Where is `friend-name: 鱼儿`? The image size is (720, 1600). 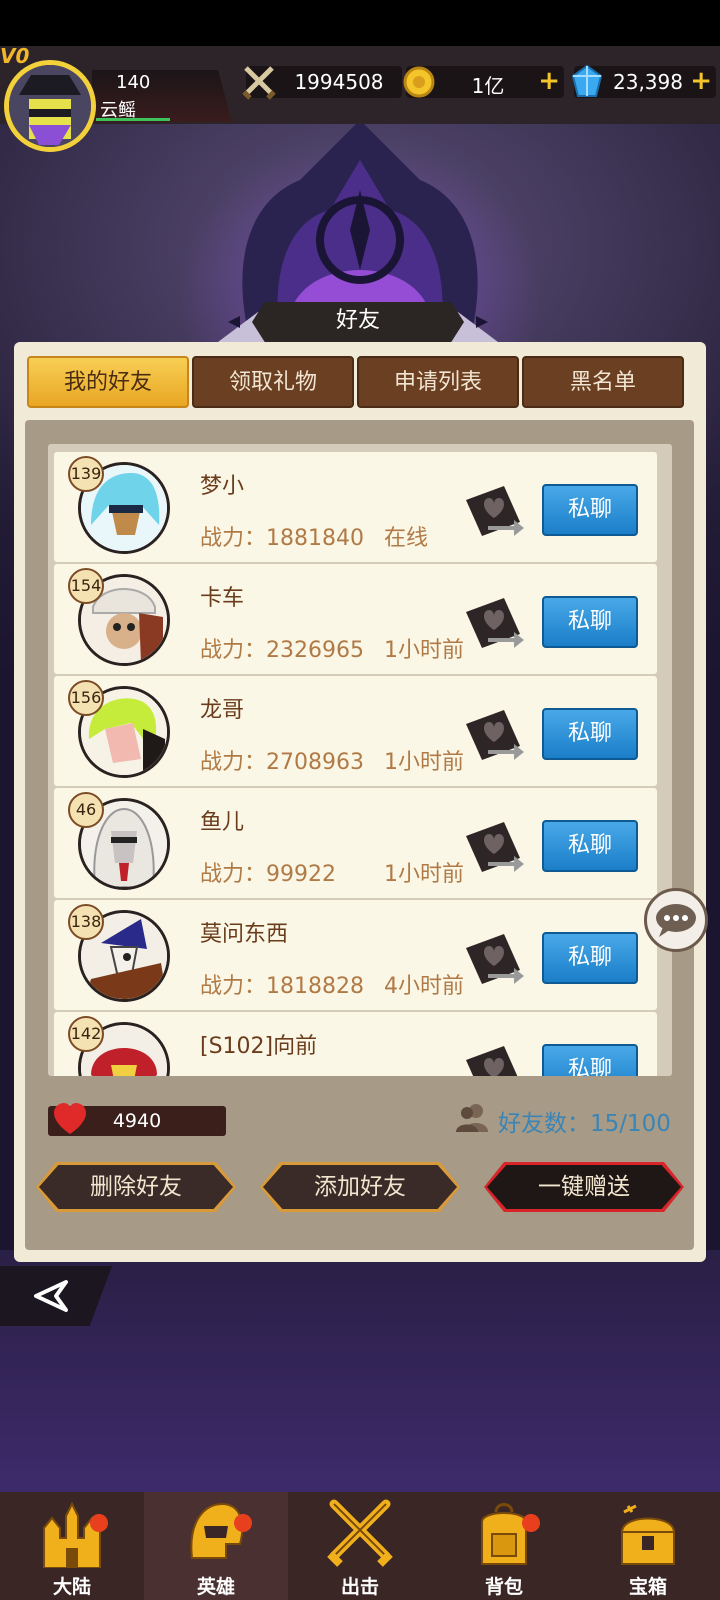 friend-name: 鱼儿 is located at coordinates (222, 822).